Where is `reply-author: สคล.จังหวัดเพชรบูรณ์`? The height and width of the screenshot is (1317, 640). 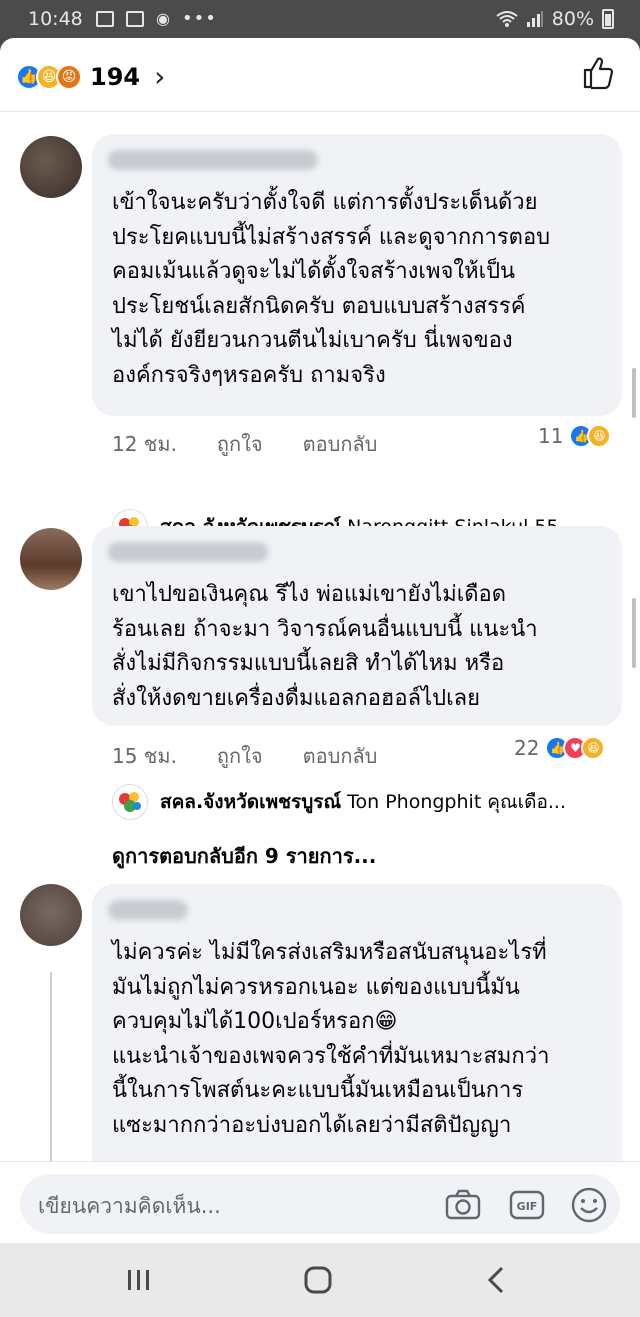
reply-author: สคล.จังหวัดเพชรบูรณ์ is located at coordinates (251, 802).